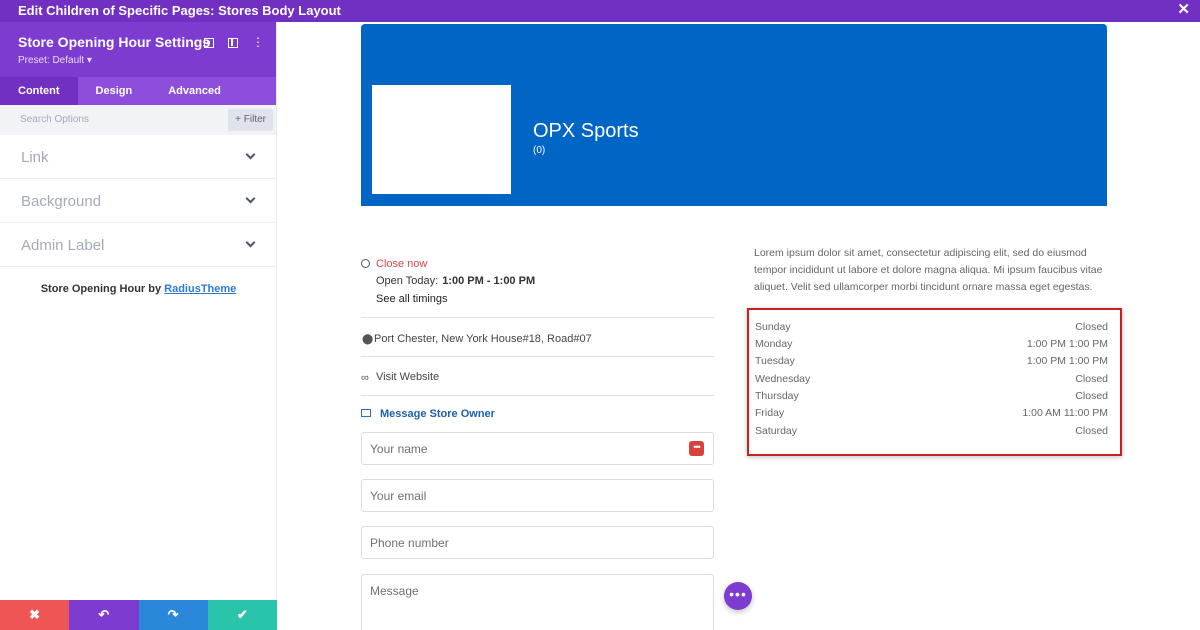 This screenshot has height=630, width=1200. Describe the element at coordinates (138, 157) in the screenshot. I see `toggle-link: Link` at that location.